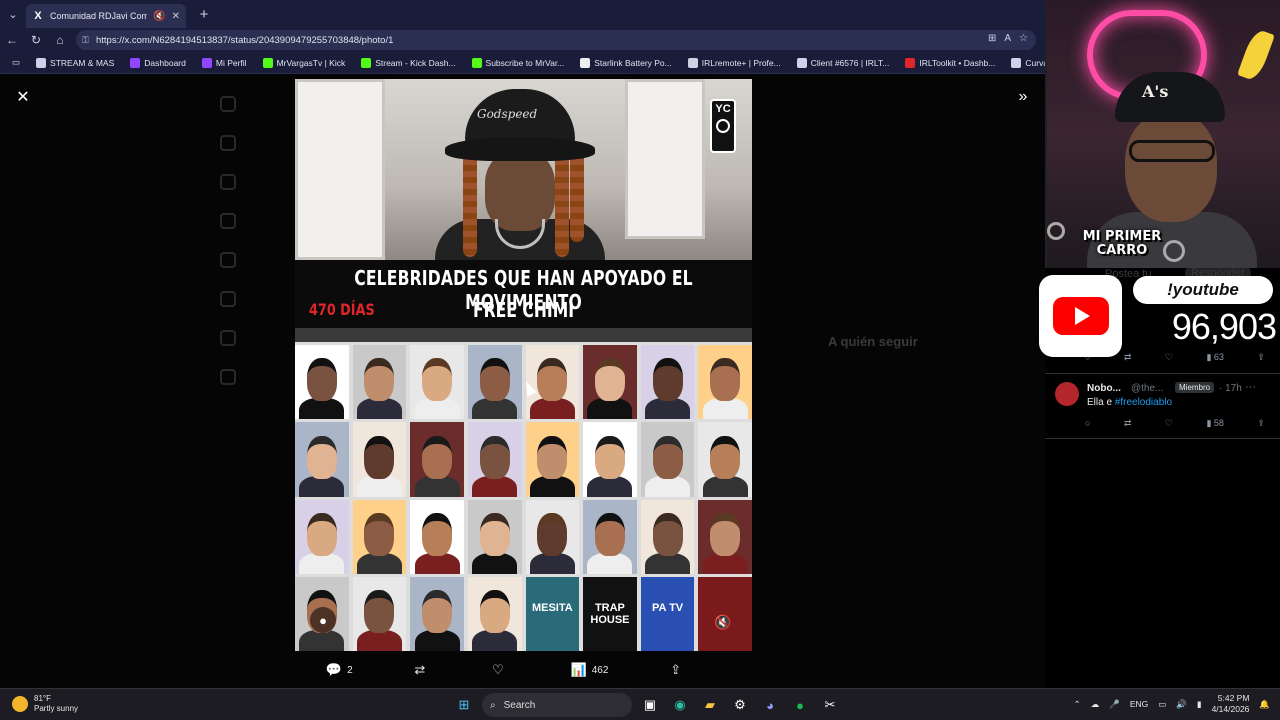 The image size is (1280, 720). What do you see at coordinates (1139, 704) in the screenshot?
I see `language-indicator: ENG` at bounding box center [1139, 704].